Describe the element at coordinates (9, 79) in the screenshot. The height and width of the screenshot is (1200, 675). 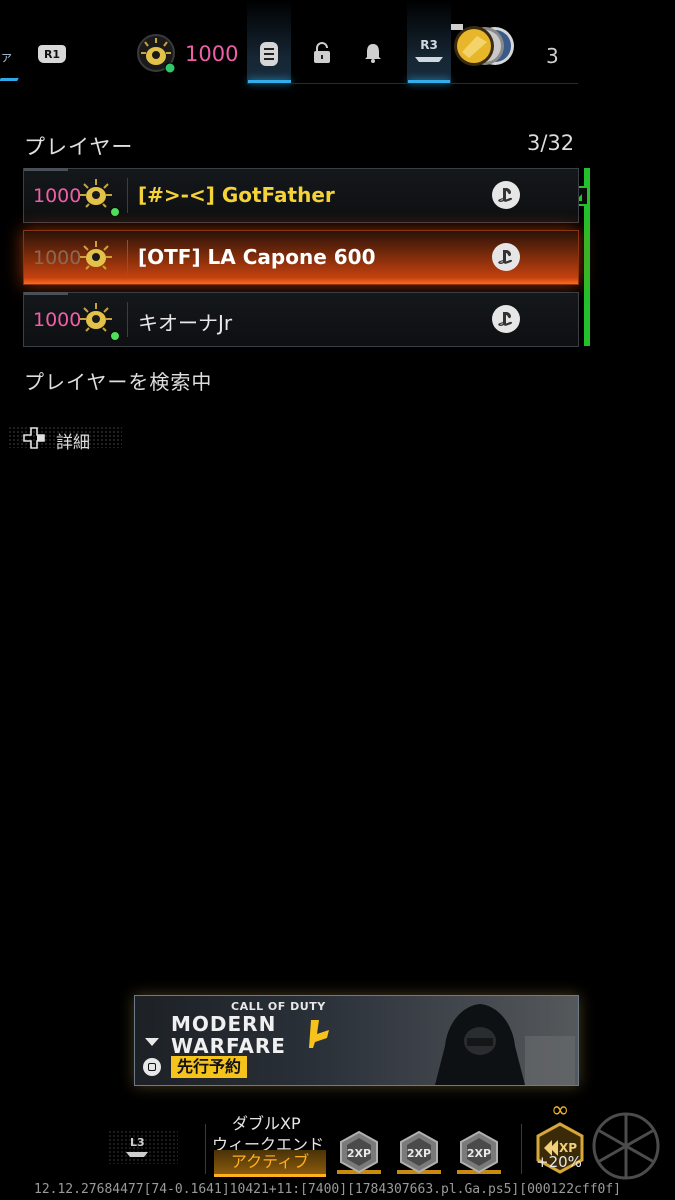
I see `tab-fragment-underline` at that location.